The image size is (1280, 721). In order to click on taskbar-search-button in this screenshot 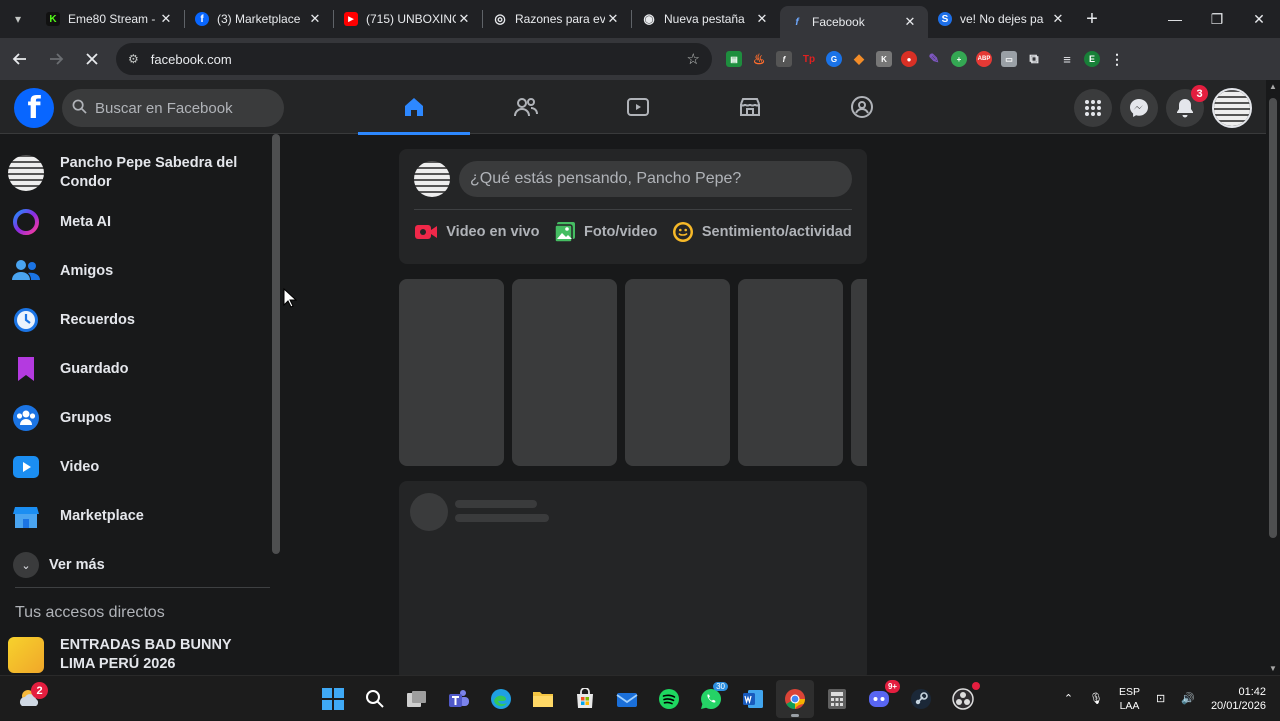, I will do `click(375, 699)`.